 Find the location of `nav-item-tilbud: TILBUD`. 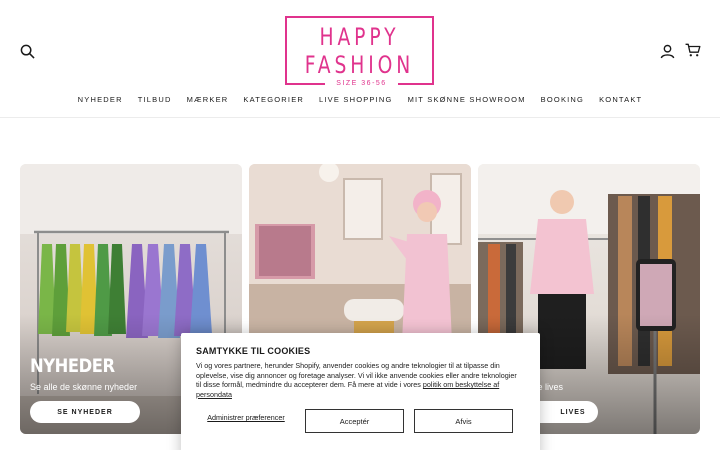

nav-item-tilbud: TILBUD is located at coordinates (155, 99).